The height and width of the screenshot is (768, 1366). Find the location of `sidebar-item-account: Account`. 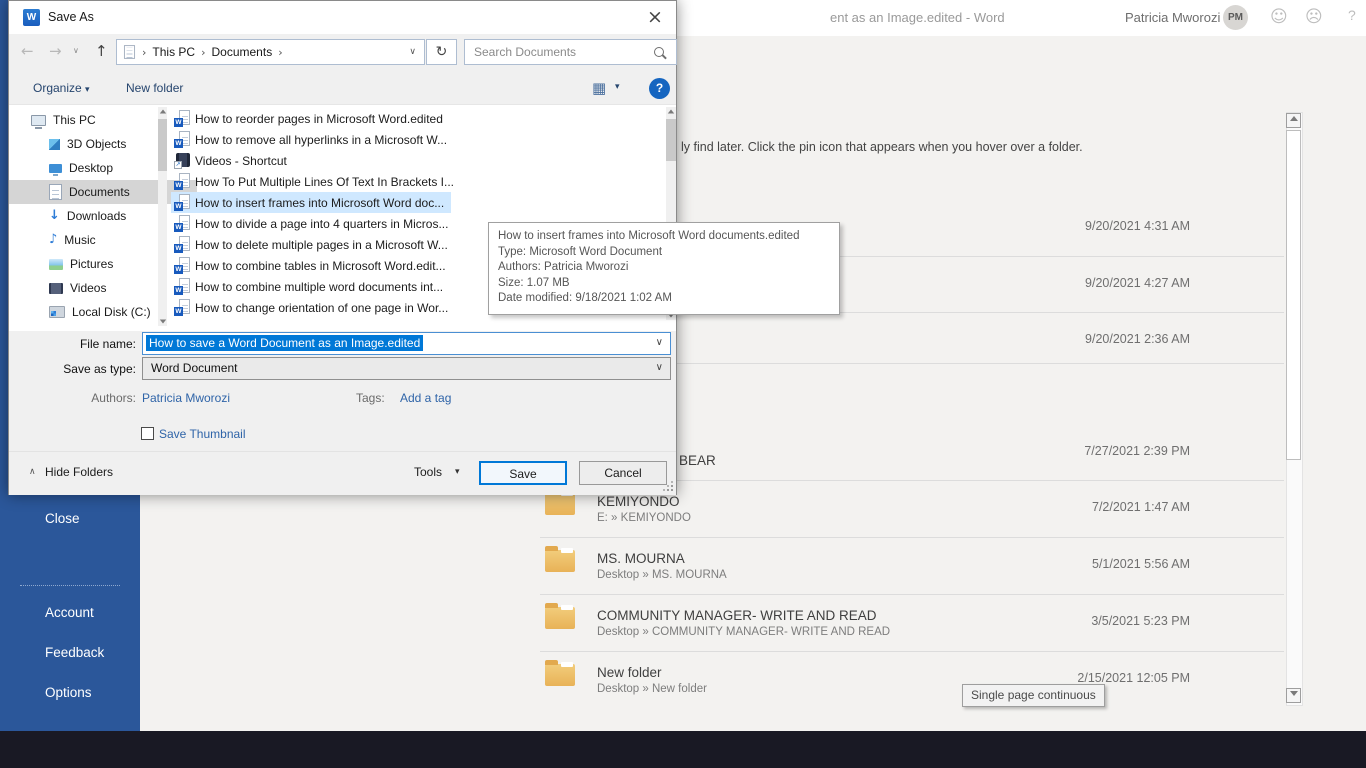

sidebar-item-account: Account is located at coordinates (69, 612).